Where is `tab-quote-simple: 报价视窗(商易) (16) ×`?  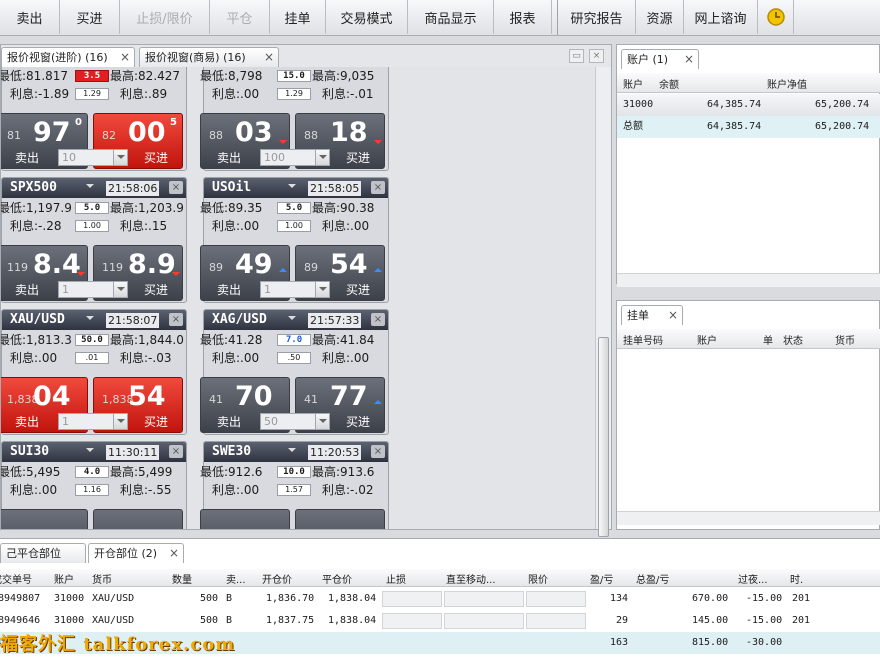
tab-quote-simple: 报价视窗(商易) (16) × is located at coordinates (209, 57).